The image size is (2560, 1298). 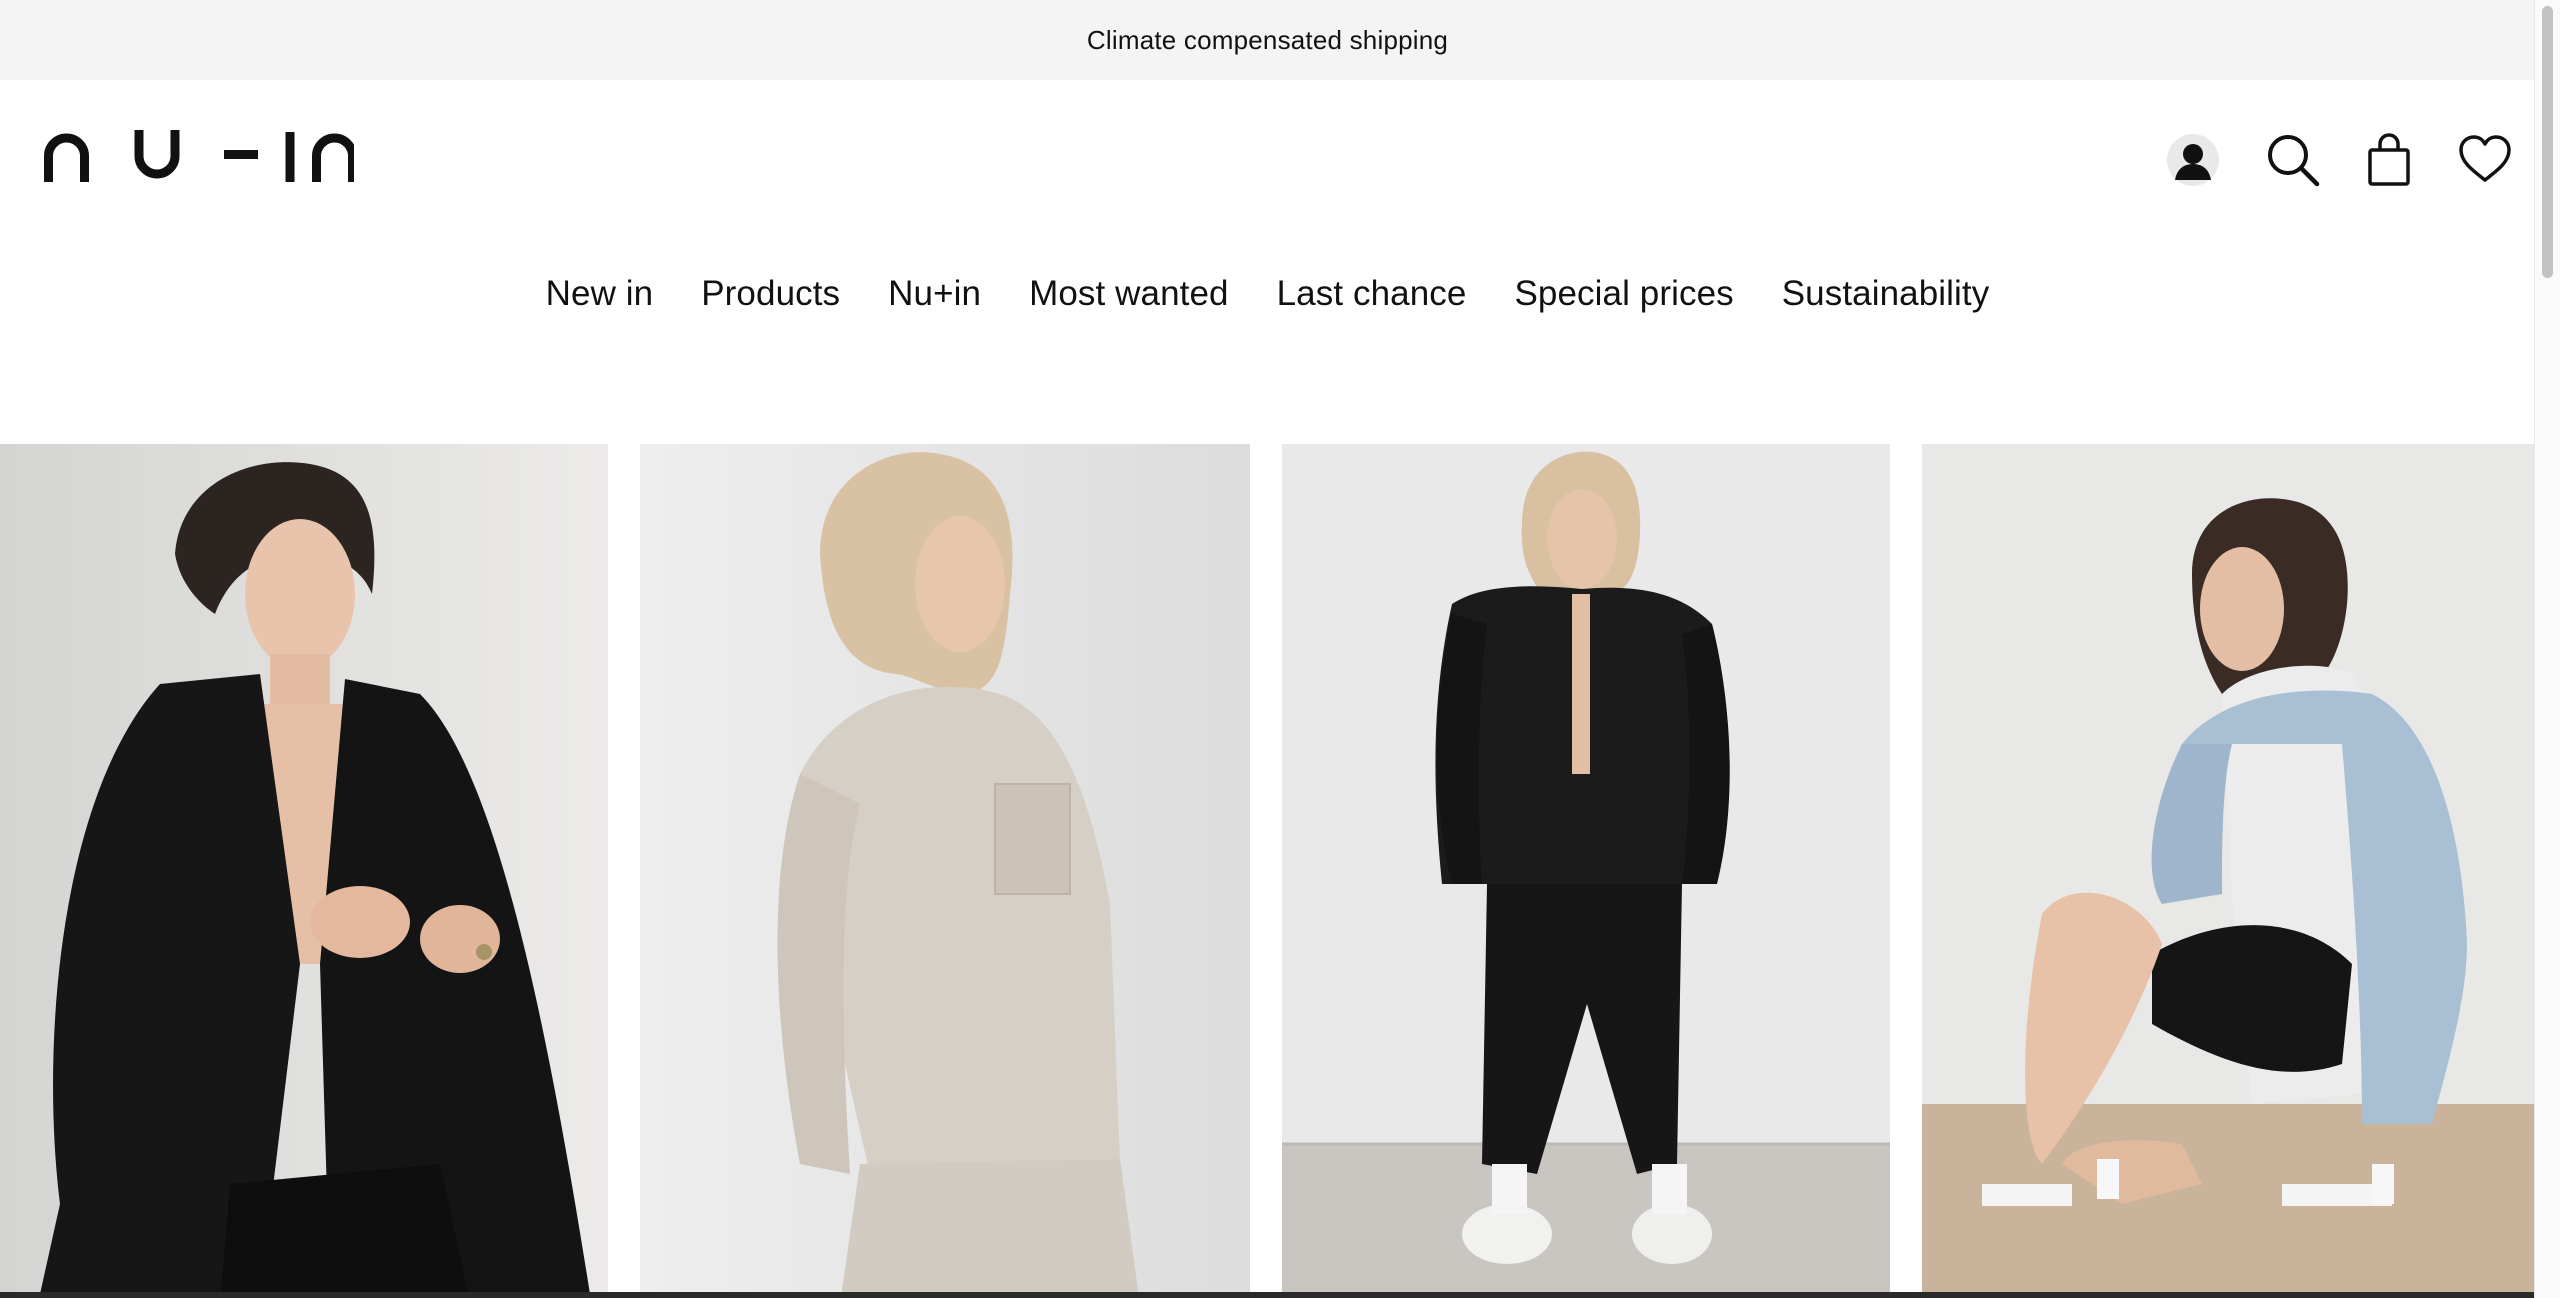 I want to click on header-icons, so click(x=2335, y=160).